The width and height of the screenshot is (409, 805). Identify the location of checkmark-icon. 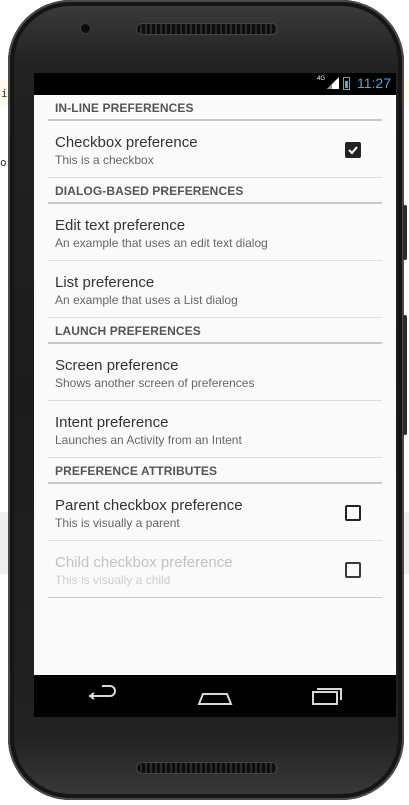
(353, 150).